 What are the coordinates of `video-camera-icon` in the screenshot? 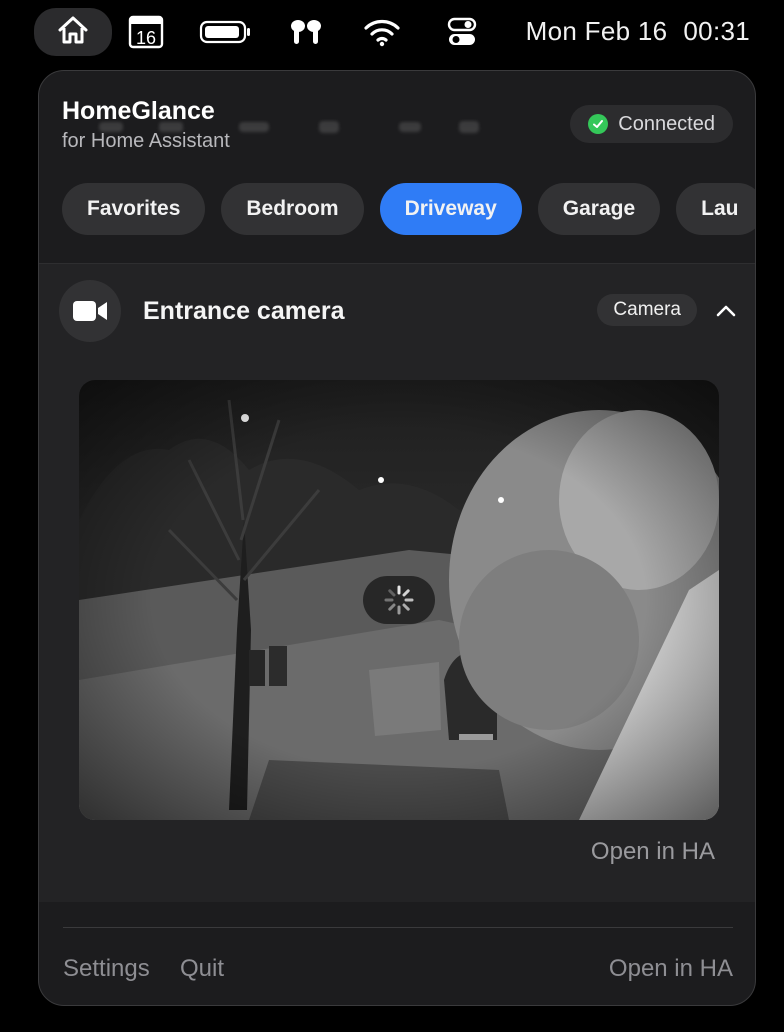 It's located at (90, 311).